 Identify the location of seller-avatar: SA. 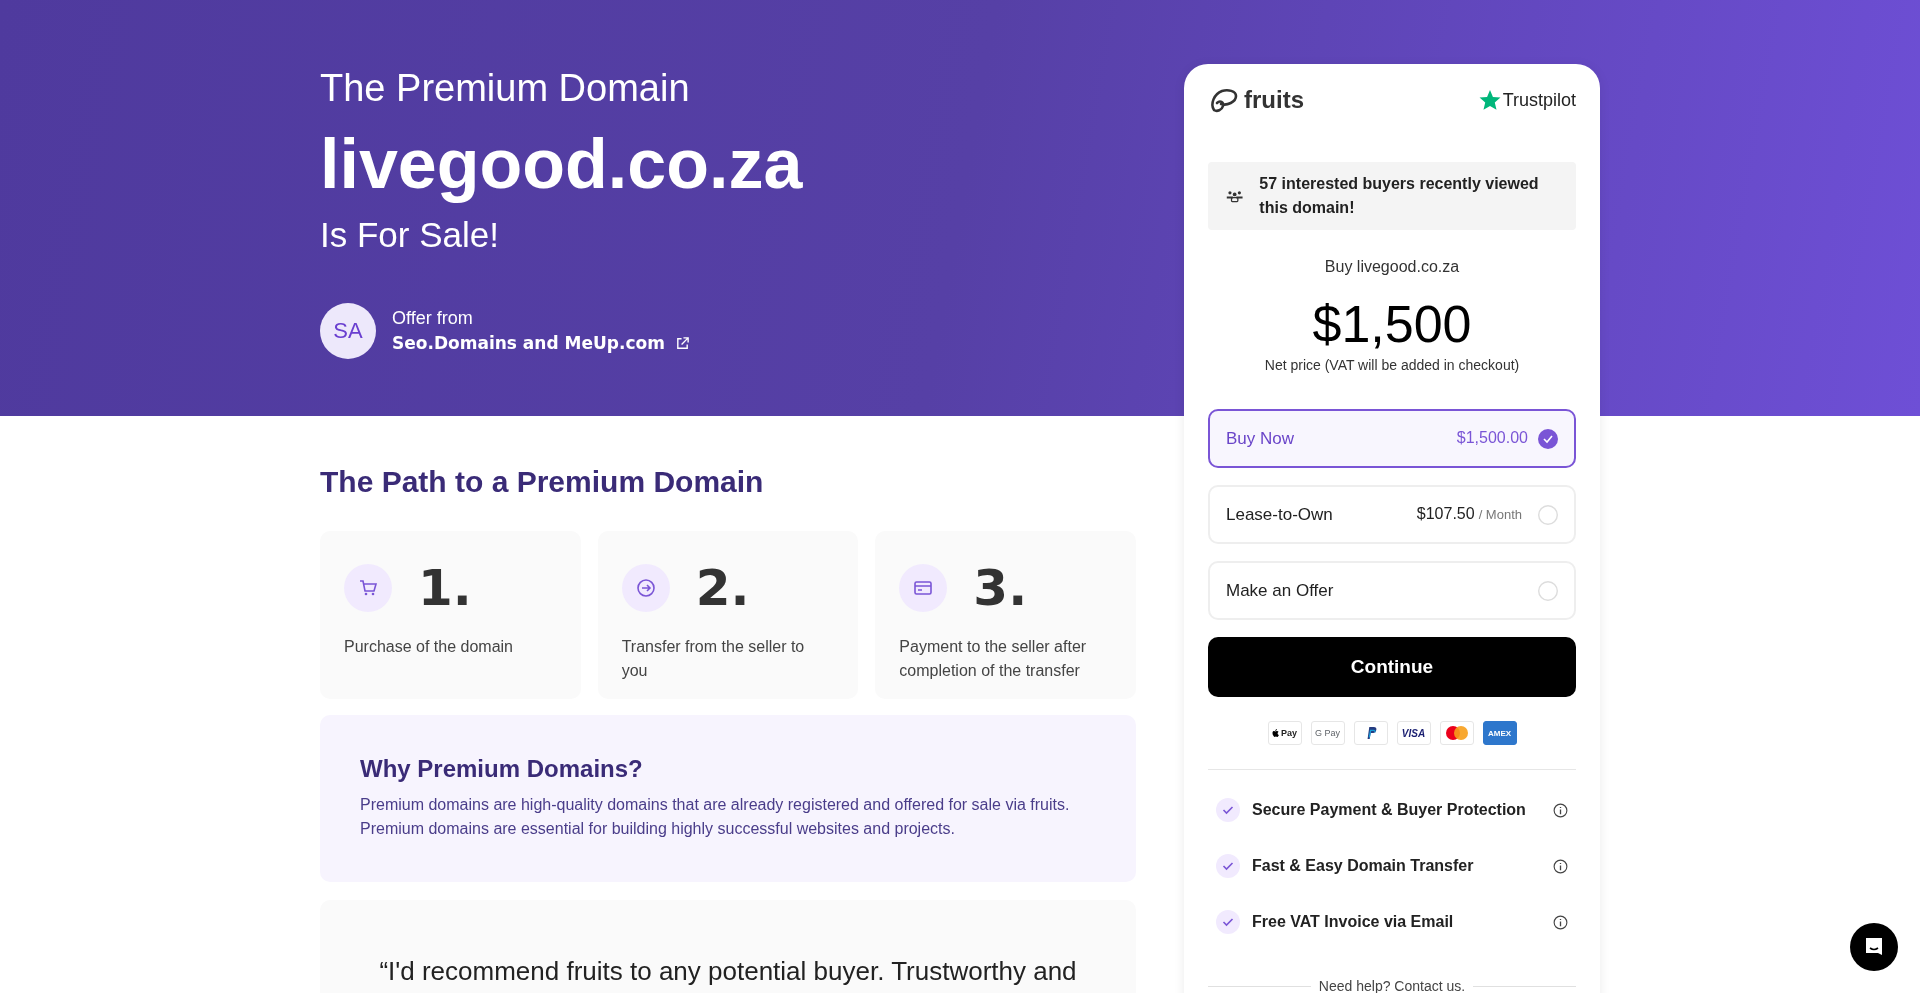
(348, 330).